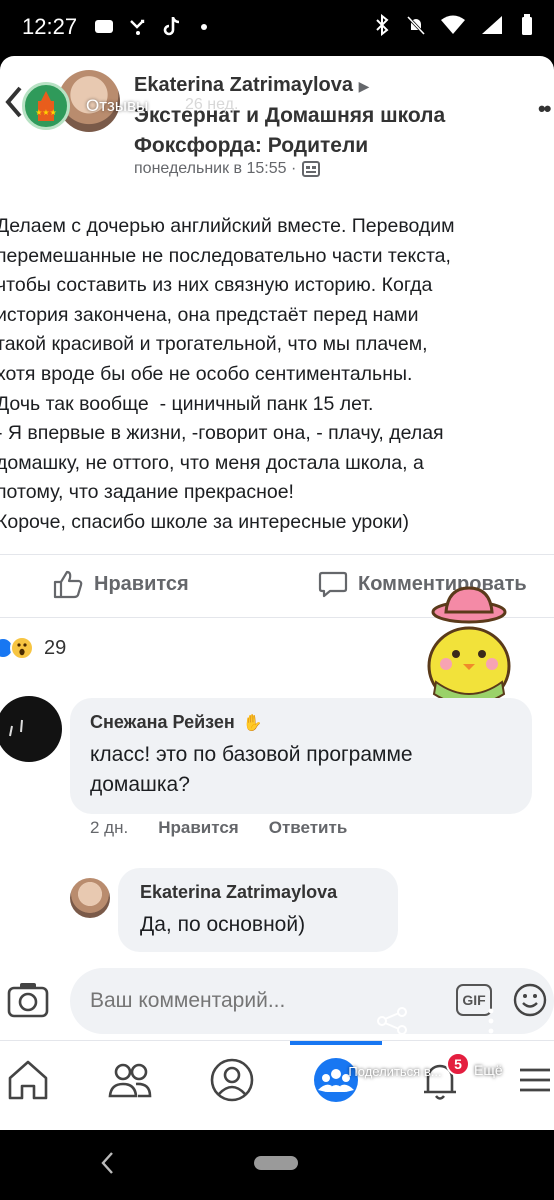  I want to click on camera-icon, so click(28, 1000).